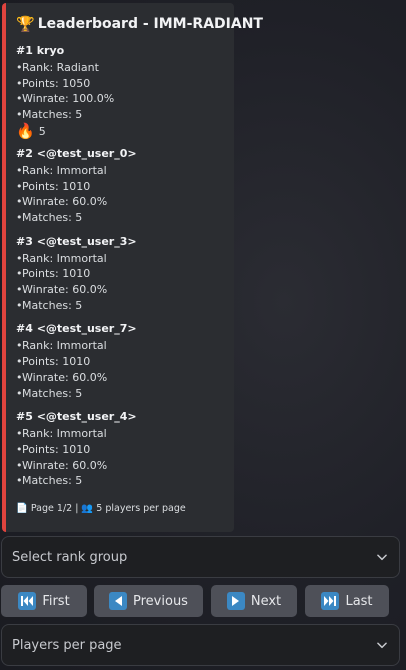  I want to click on first-page-label: First, so click(56, 601).